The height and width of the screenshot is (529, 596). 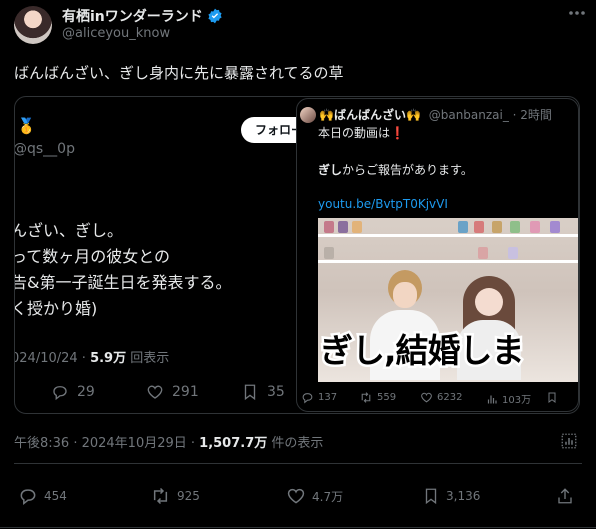 I want to click on bookmark-button: 3,136, so click(x=451, y=496).